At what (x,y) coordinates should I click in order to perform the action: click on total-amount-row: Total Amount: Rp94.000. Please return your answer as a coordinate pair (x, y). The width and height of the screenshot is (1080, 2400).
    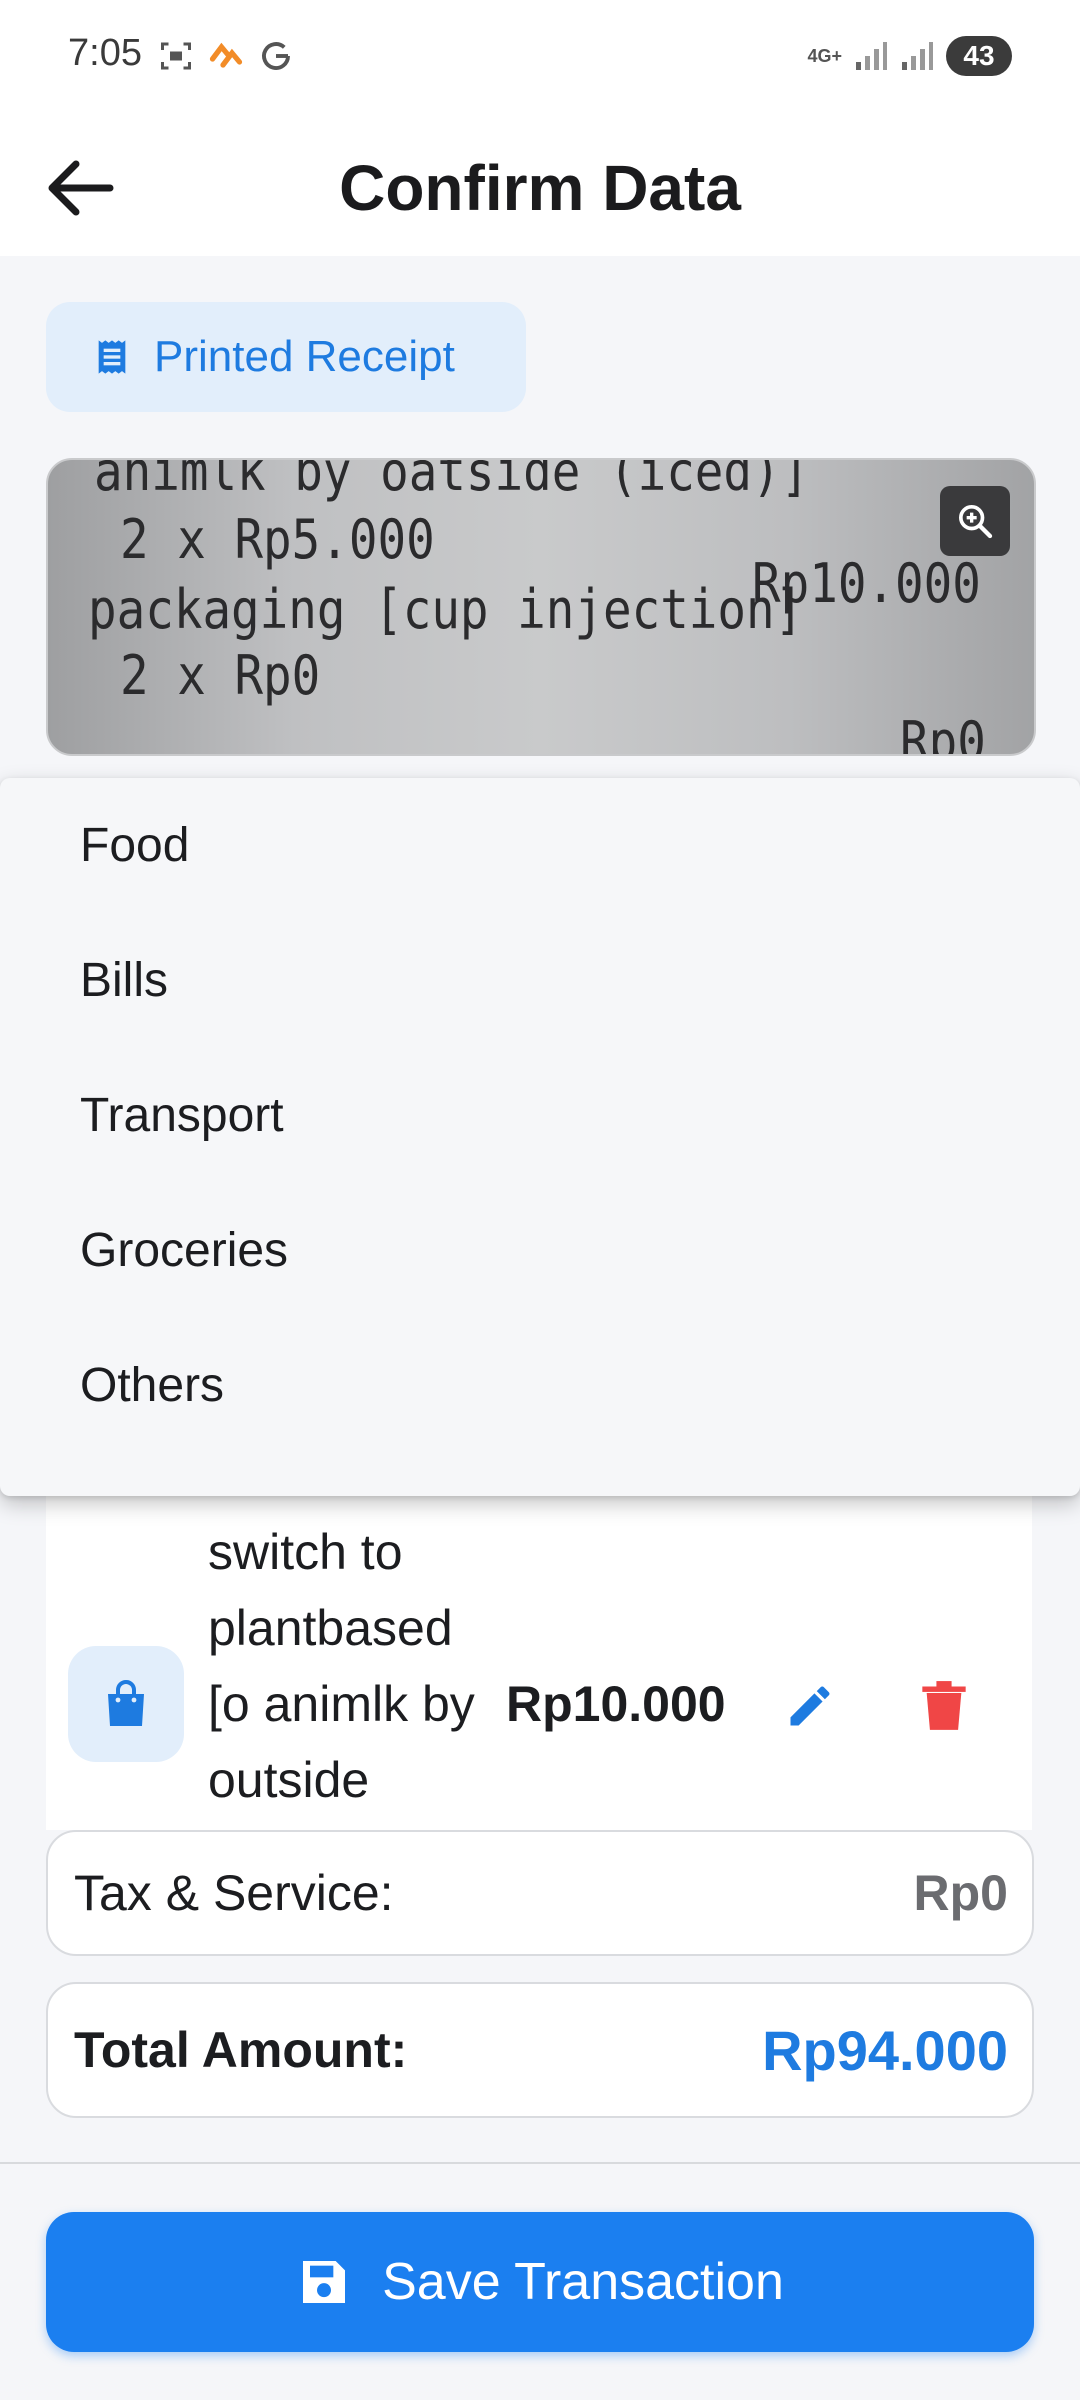
    Looking at the image, I should click on (540, 2050).